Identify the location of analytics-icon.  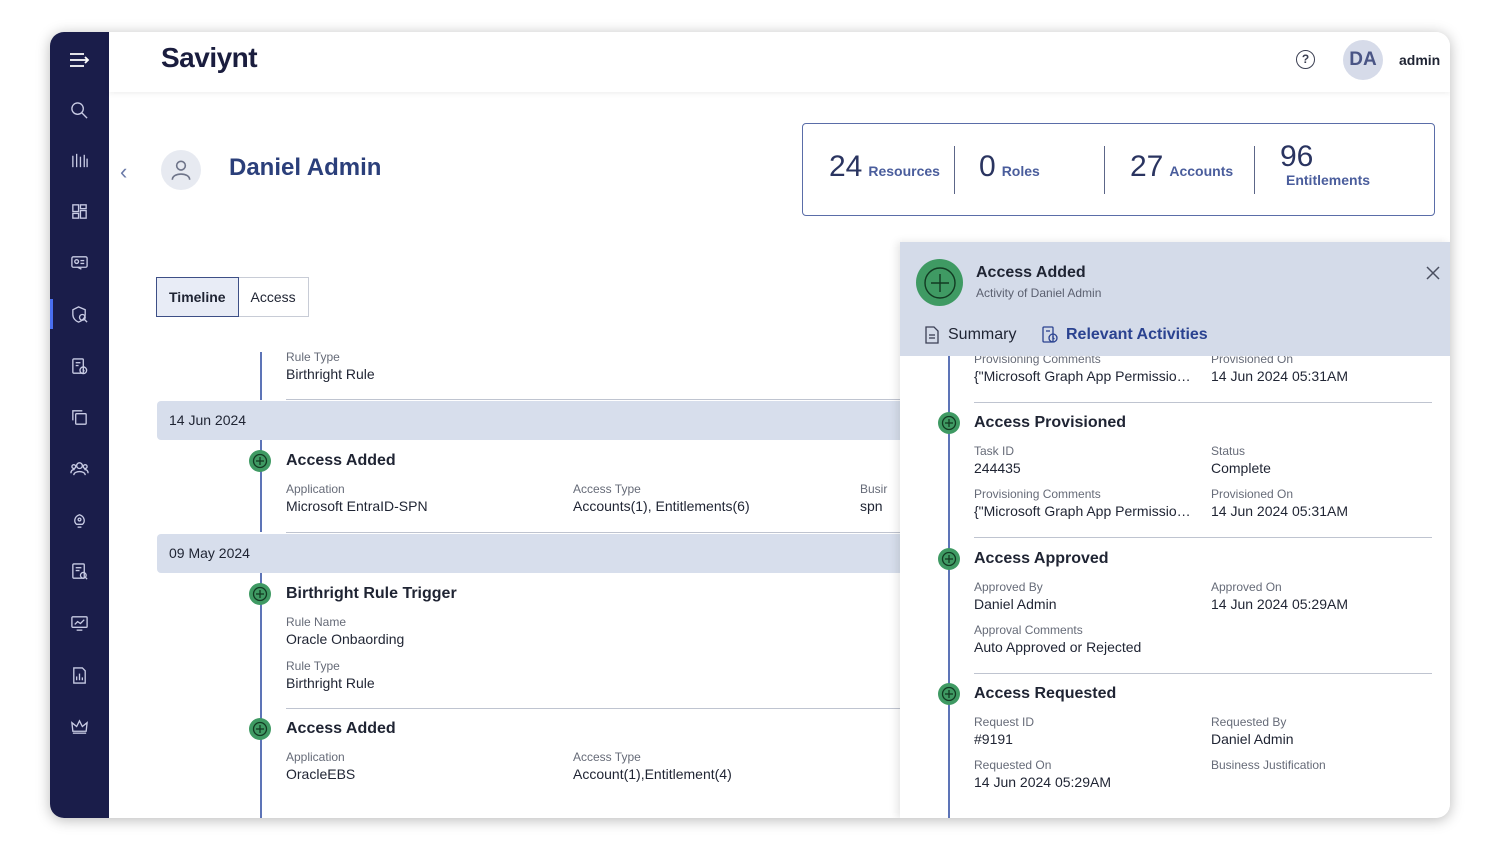
(79, 160).